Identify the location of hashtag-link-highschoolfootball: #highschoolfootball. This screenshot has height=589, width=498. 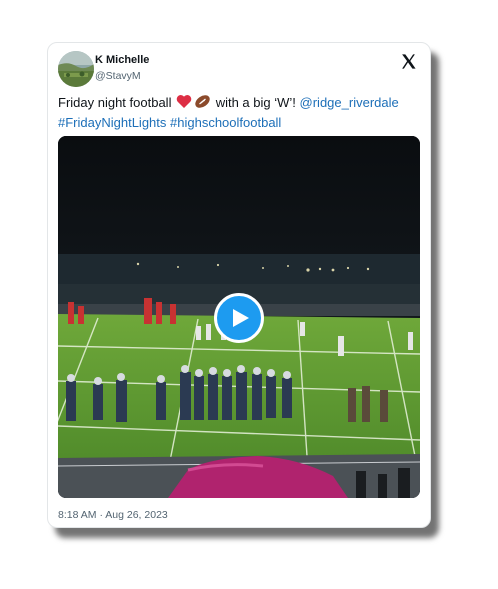
(225, 122).